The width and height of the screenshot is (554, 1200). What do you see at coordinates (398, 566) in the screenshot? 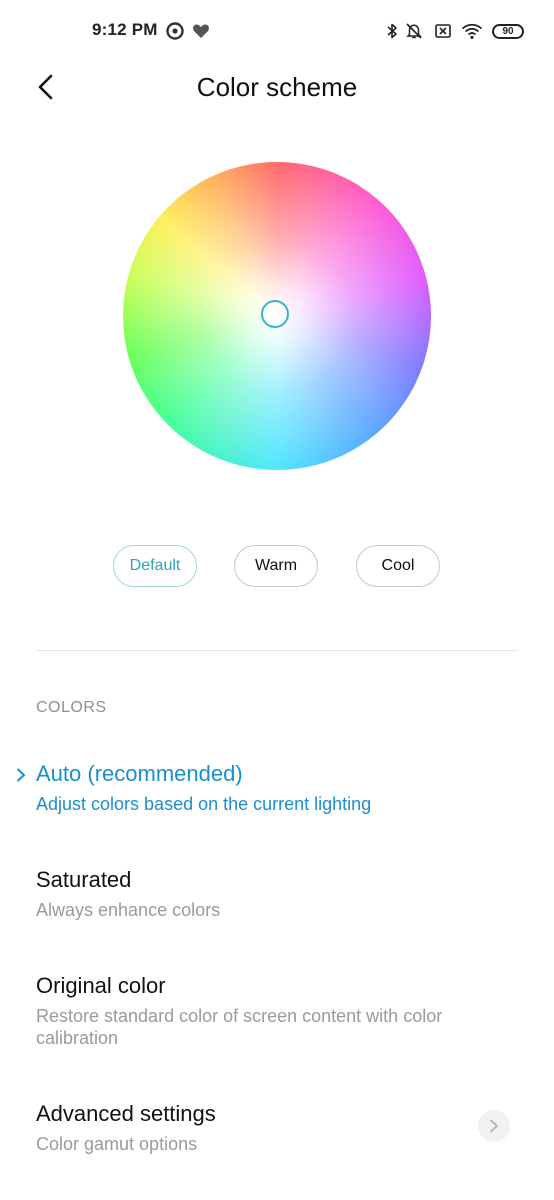
I see `preset-cool-button: Cool` at bounding box center [398, 566].